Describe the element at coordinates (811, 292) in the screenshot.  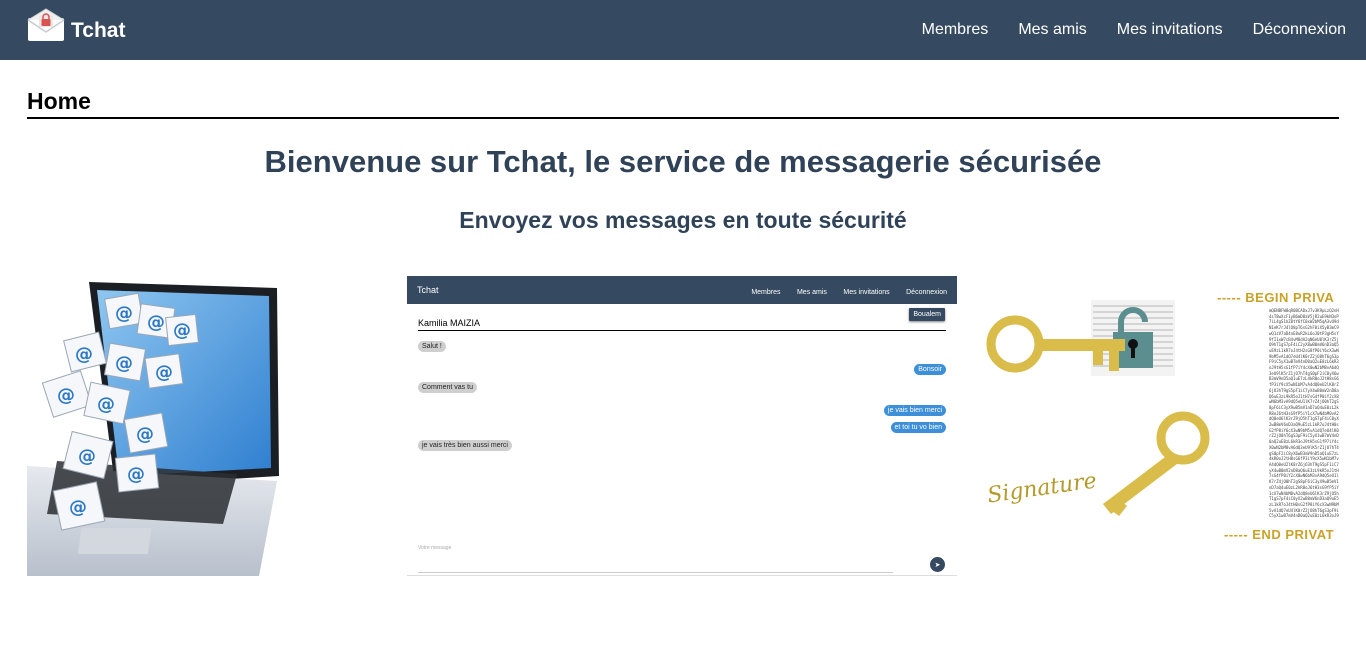
I see `preview-nav-item: Mes amis` at that location.